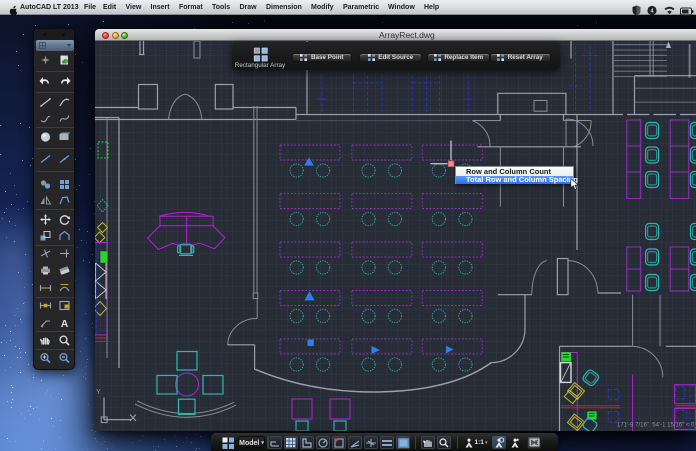 The width and height of the screenshot is (696, 451). Describe the element at coordinates (65, 324) in the screenshot. I see `svg-text: A` at that location.